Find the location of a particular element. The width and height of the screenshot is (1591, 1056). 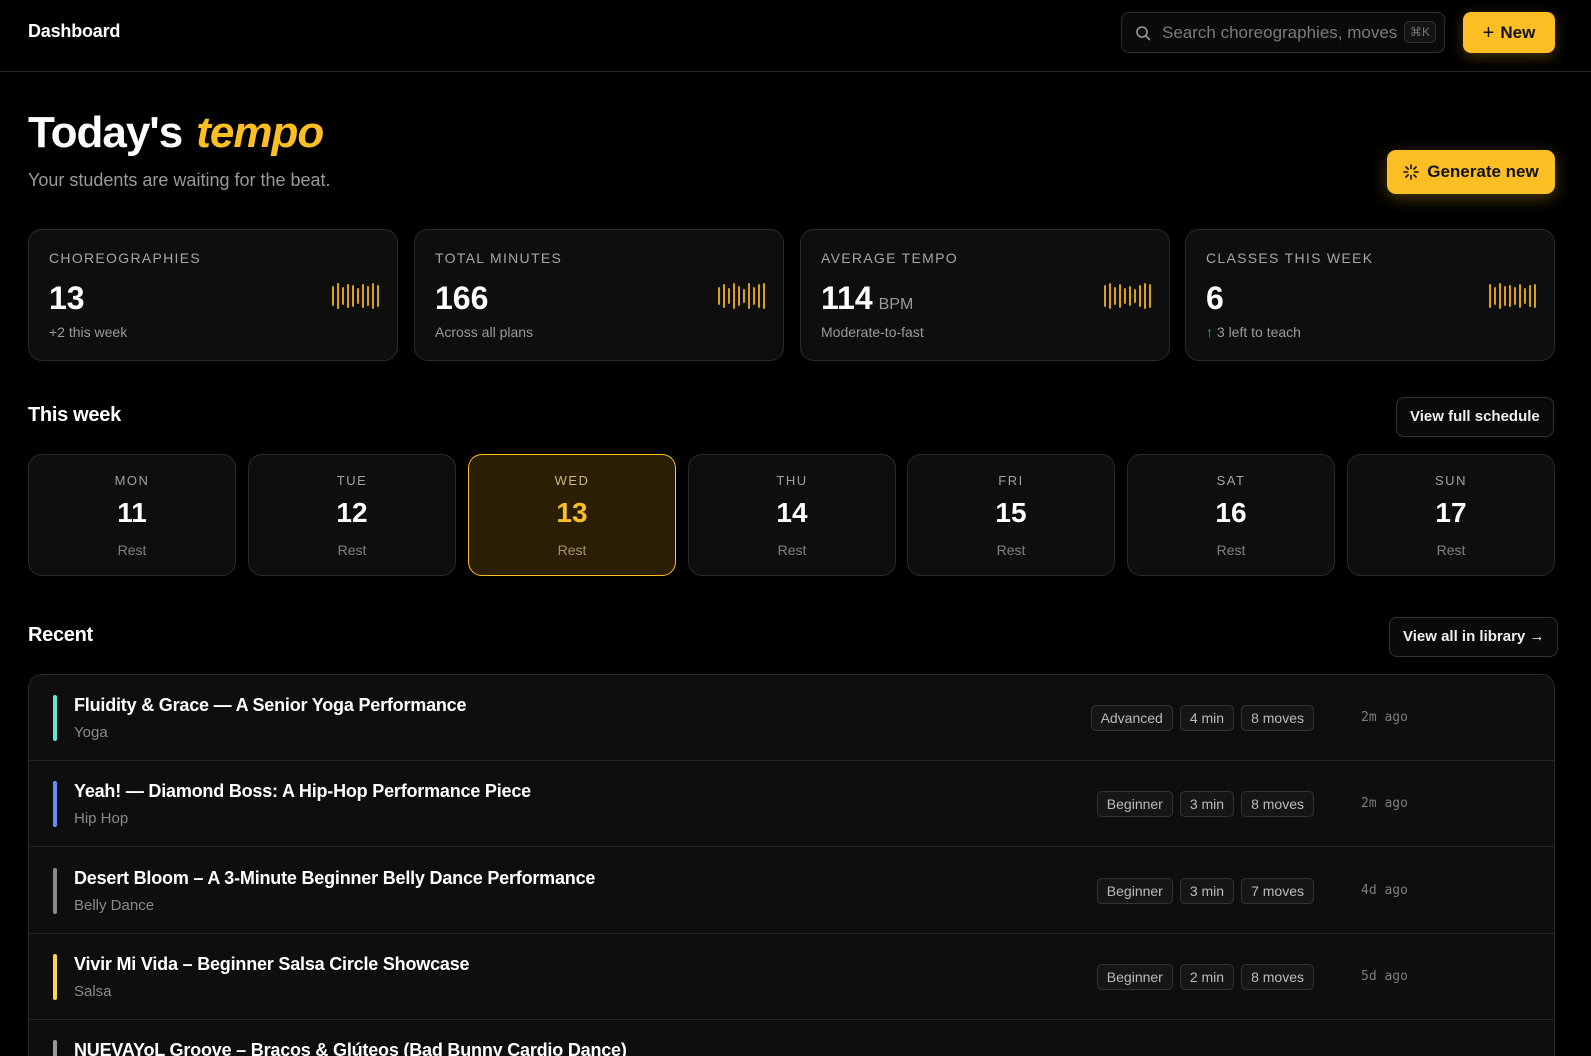

section-title-recent: Recent is located at coordinates (60, 635).